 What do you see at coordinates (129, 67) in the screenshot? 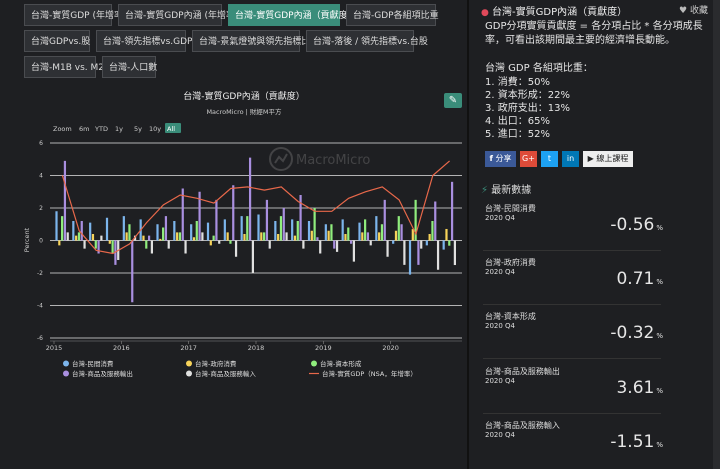
I see `tab-population: 台灣-人口數` at bounding box center [129, 67].